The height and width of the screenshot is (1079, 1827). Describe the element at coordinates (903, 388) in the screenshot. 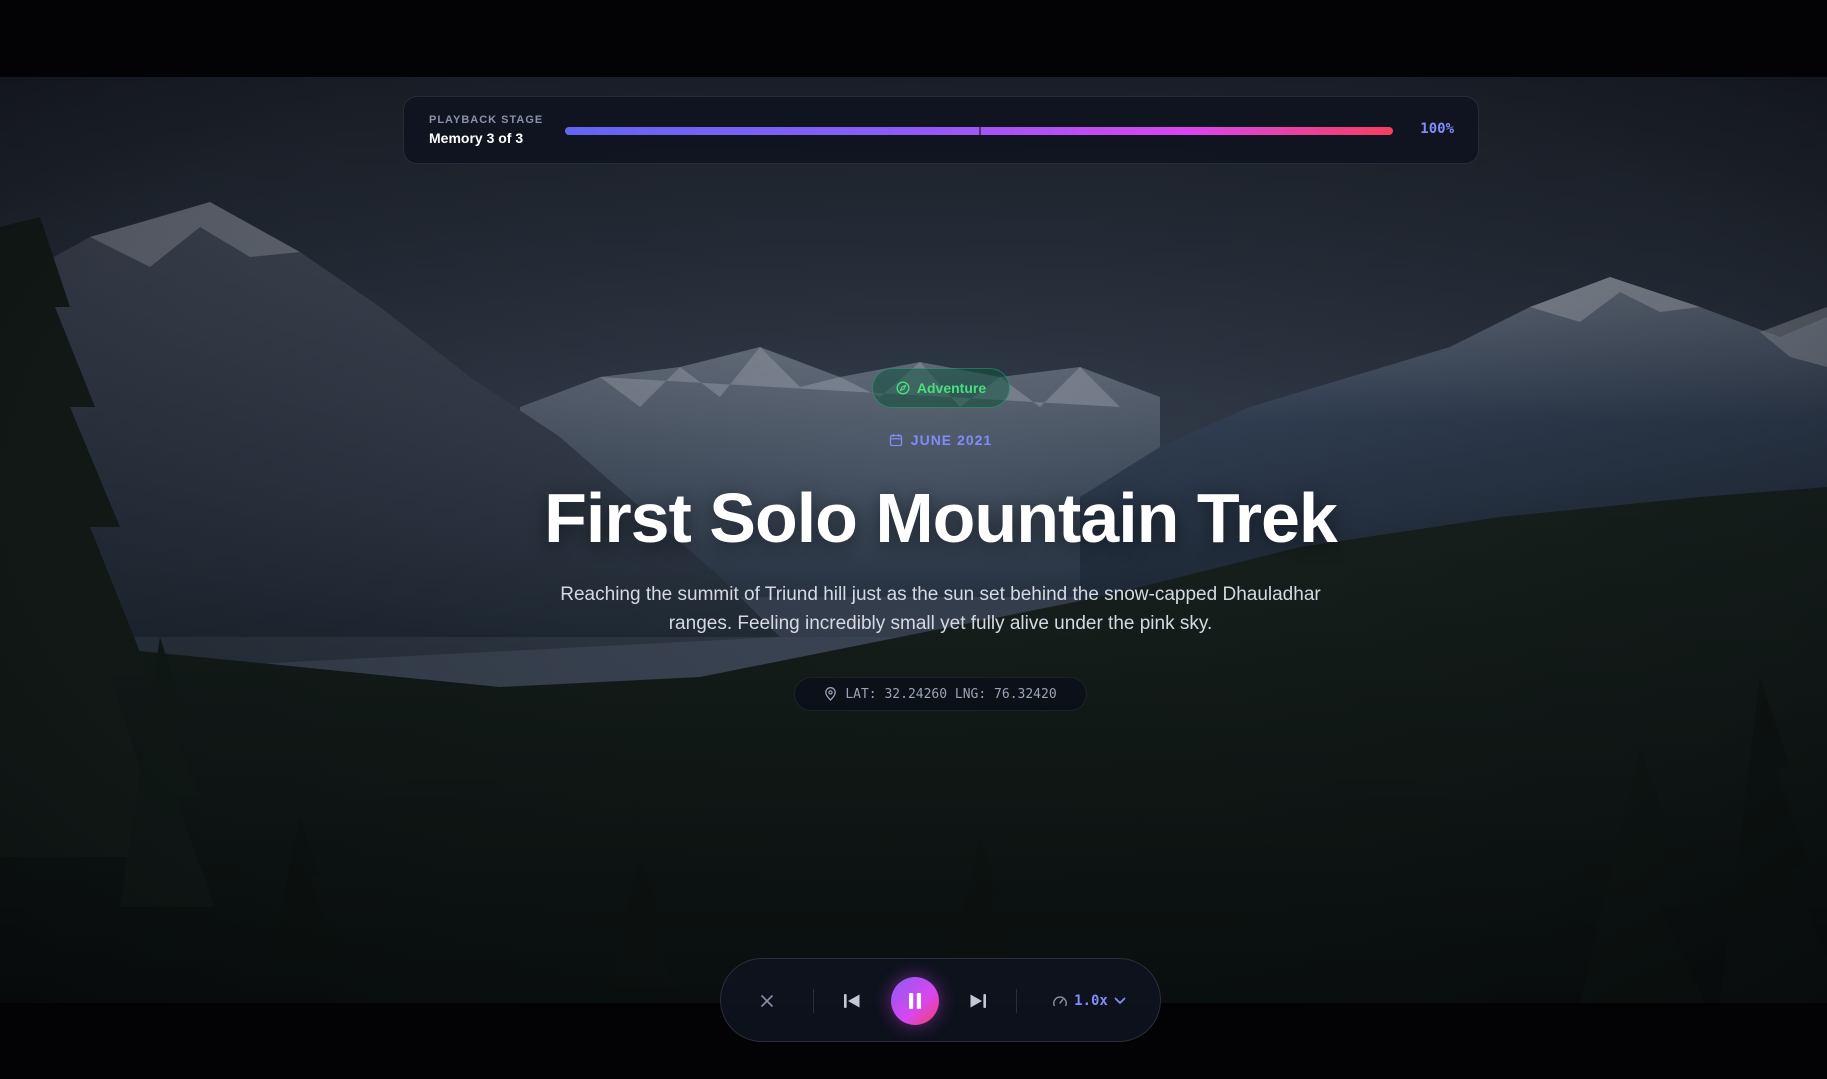

I see `compass-icon` at that location.